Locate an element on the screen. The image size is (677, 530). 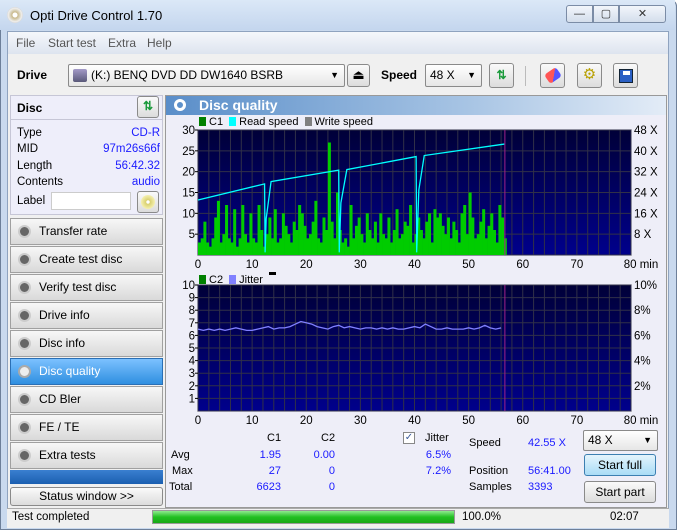
avg-c2: 0.00 is located at coordinates (324, 455).